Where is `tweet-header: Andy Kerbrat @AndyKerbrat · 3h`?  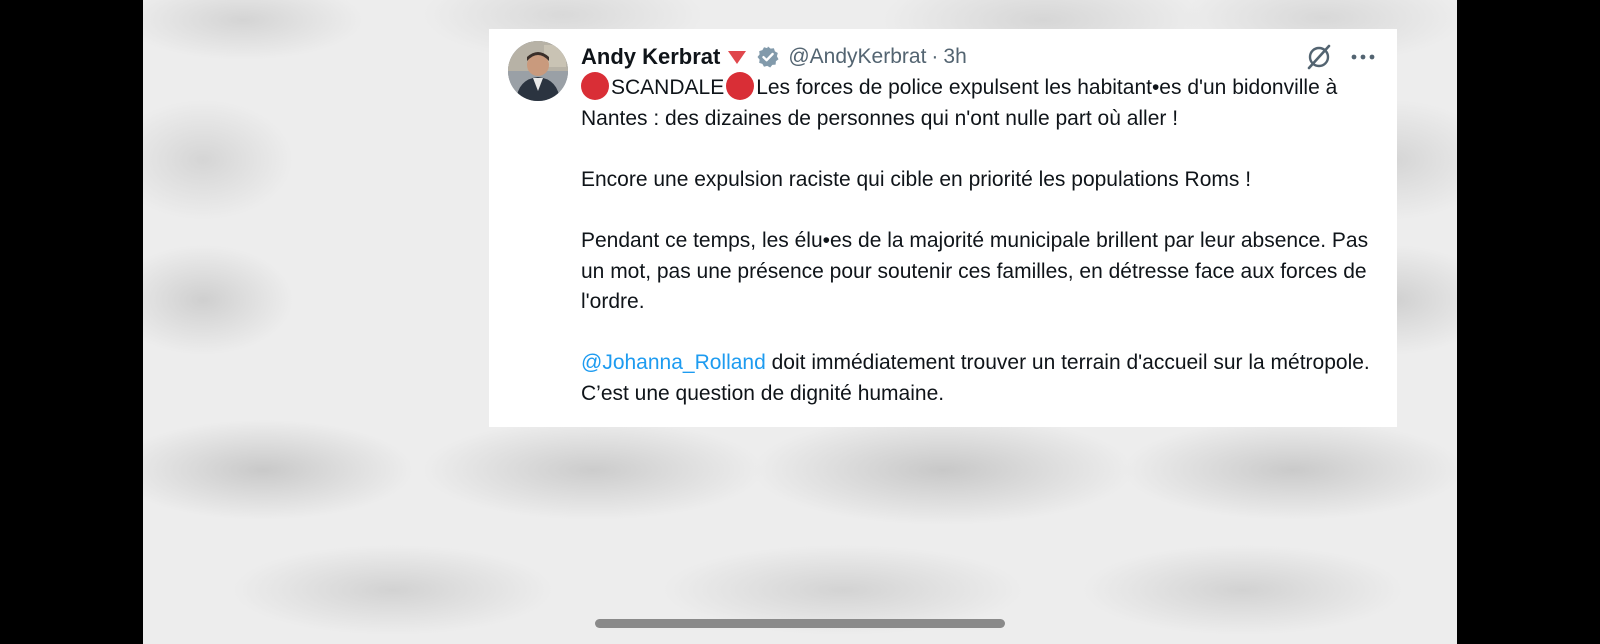
tweet-header: Andy Kerbrat @AndyKerbrat · 3h is located at coordinates (774, 57).